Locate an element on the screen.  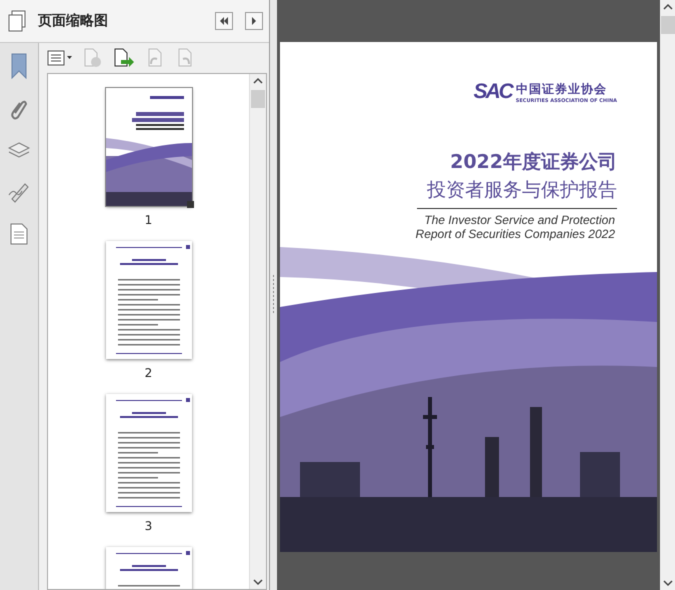
options-button is located at coordinates (254, 21).